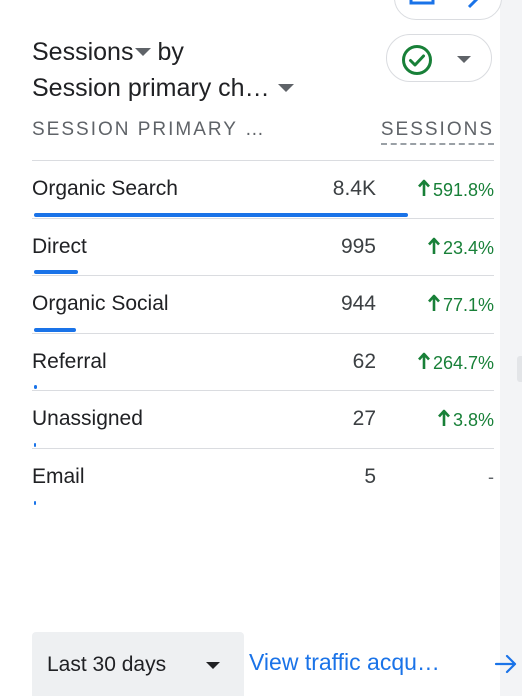 The width and height of the screenshot is (522, 696). What do you see at coordinates (105, 188) in the screenshot?
I see `row-label: Organic Search` at bounding box center [105, 188].